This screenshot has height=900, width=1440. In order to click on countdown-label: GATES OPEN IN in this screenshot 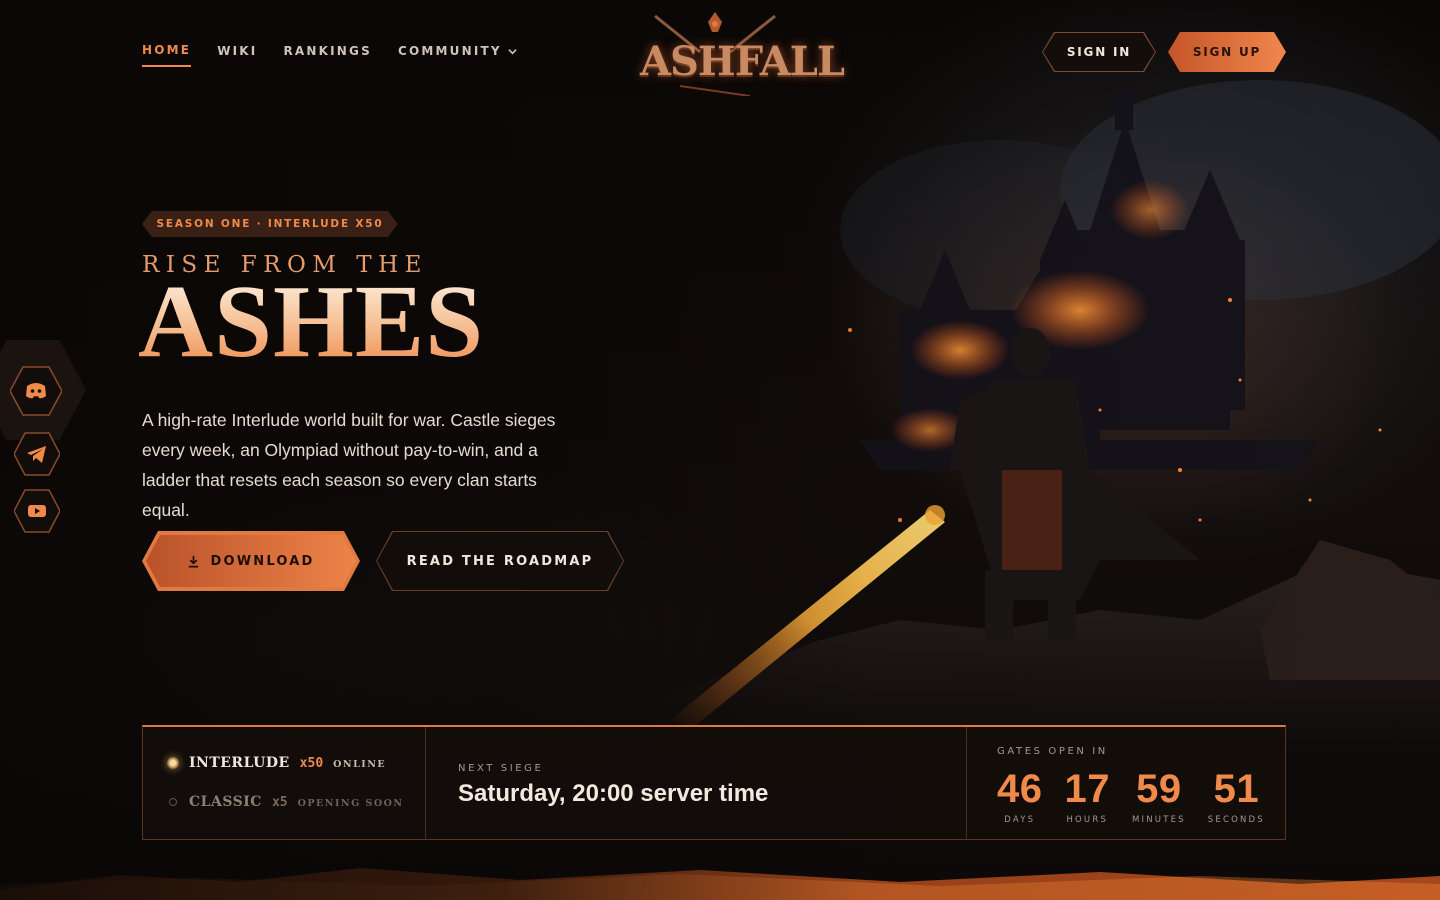, I will do `click(1052, 751)`.